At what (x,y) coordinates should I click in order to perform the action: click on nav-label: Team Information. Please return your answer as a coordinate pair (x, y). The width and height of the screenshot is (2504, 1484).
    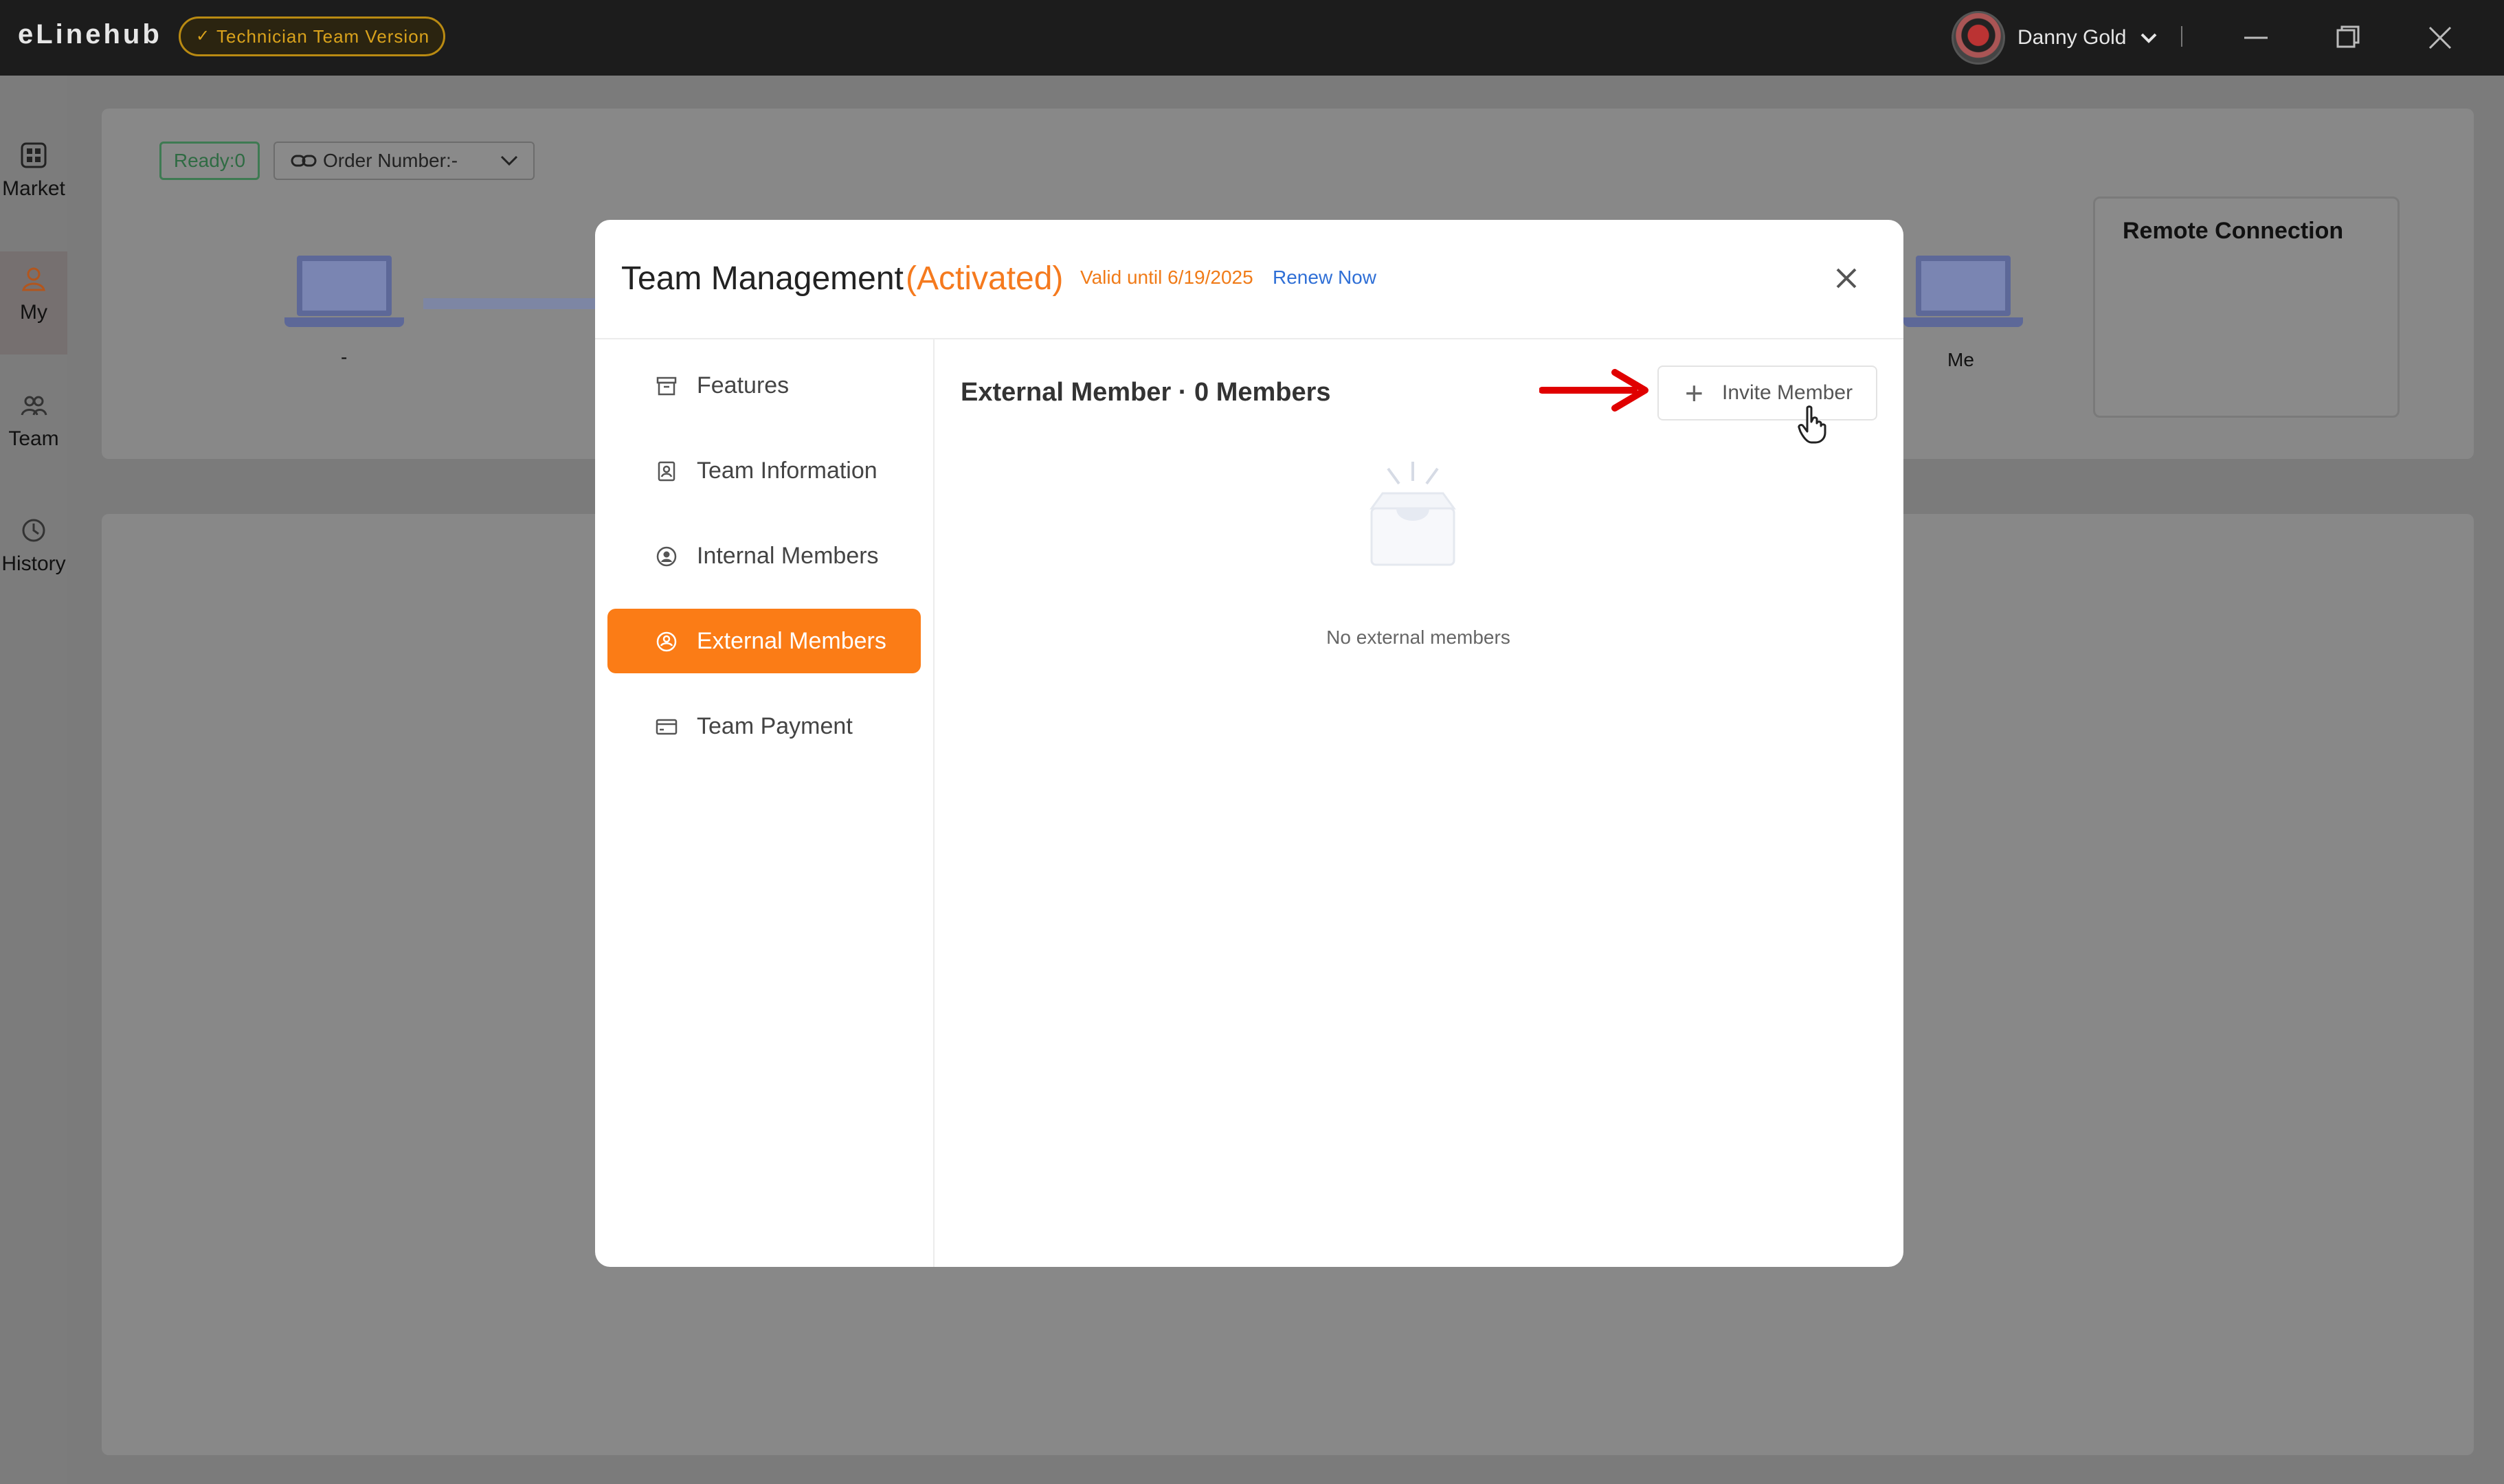
    Looking at the image, I should click on (787, 471).